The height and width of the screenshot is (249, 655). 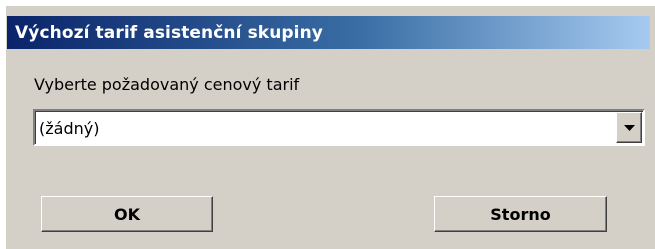 I want to click on chevron-down-icon, so click(x=629, y=128).